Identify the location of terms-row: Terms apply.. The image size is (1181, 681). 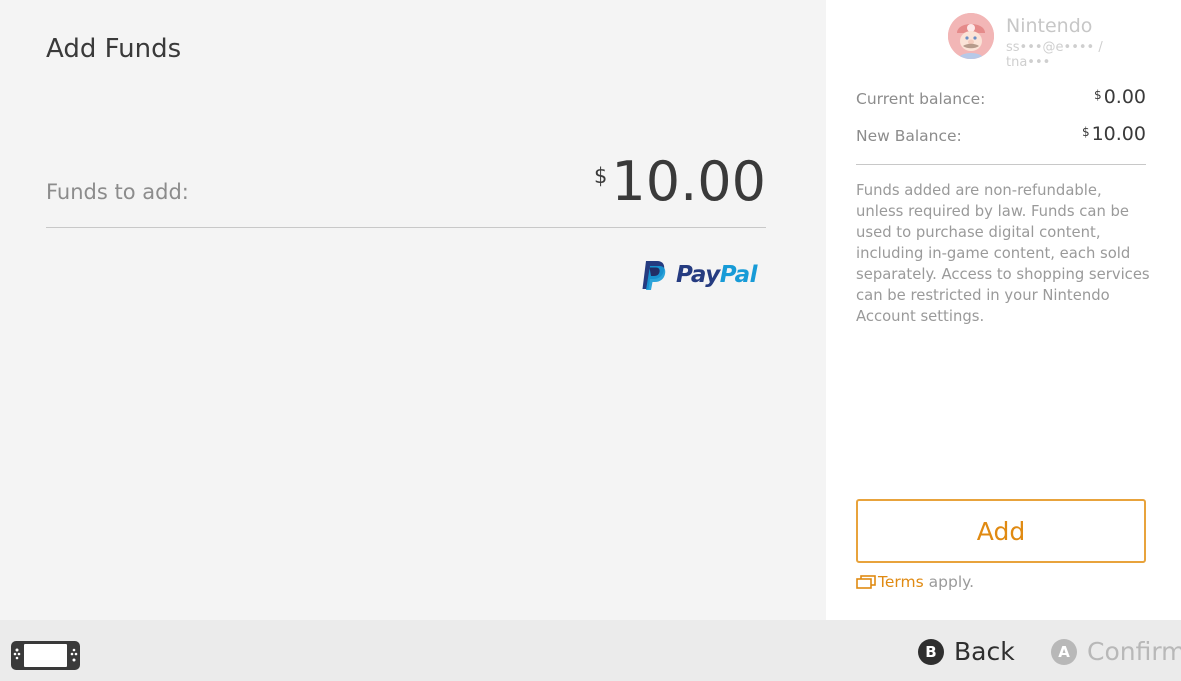
(915, 582).